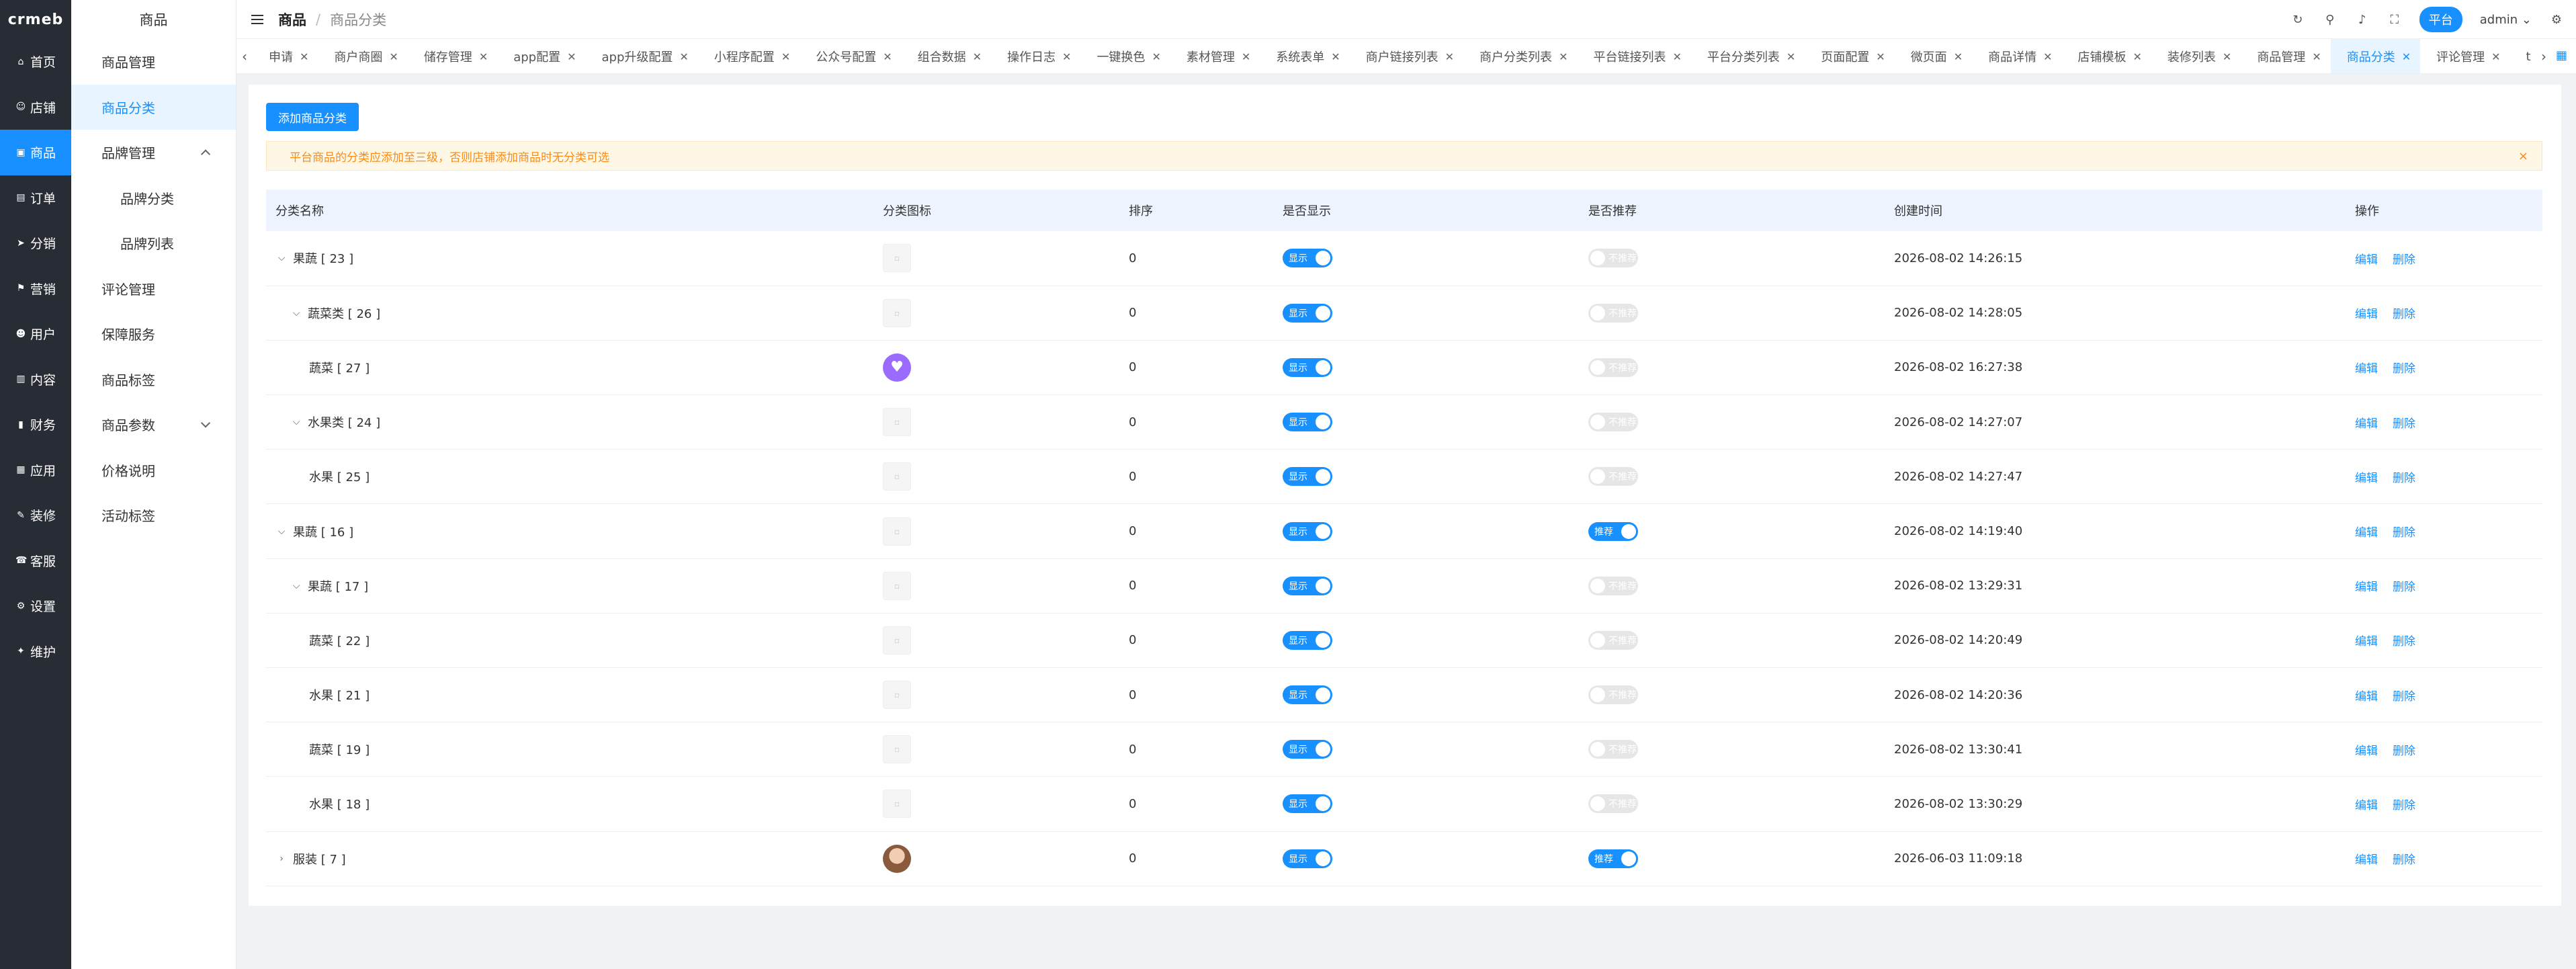 Image resolution: width=2576 pixels, height=969 pixels. I want to click on tab-item: 评论管理 ✕, so click(2464, 56).